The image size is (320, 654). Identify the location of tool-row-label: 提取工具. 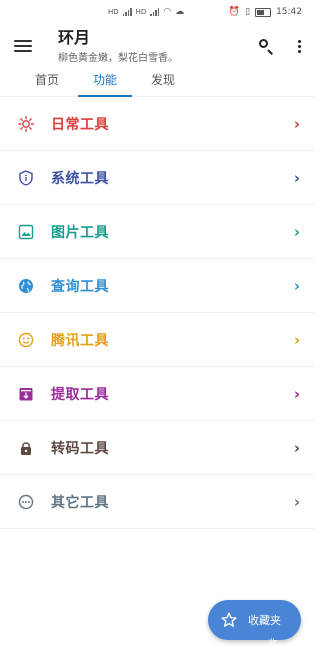
(80, 394).